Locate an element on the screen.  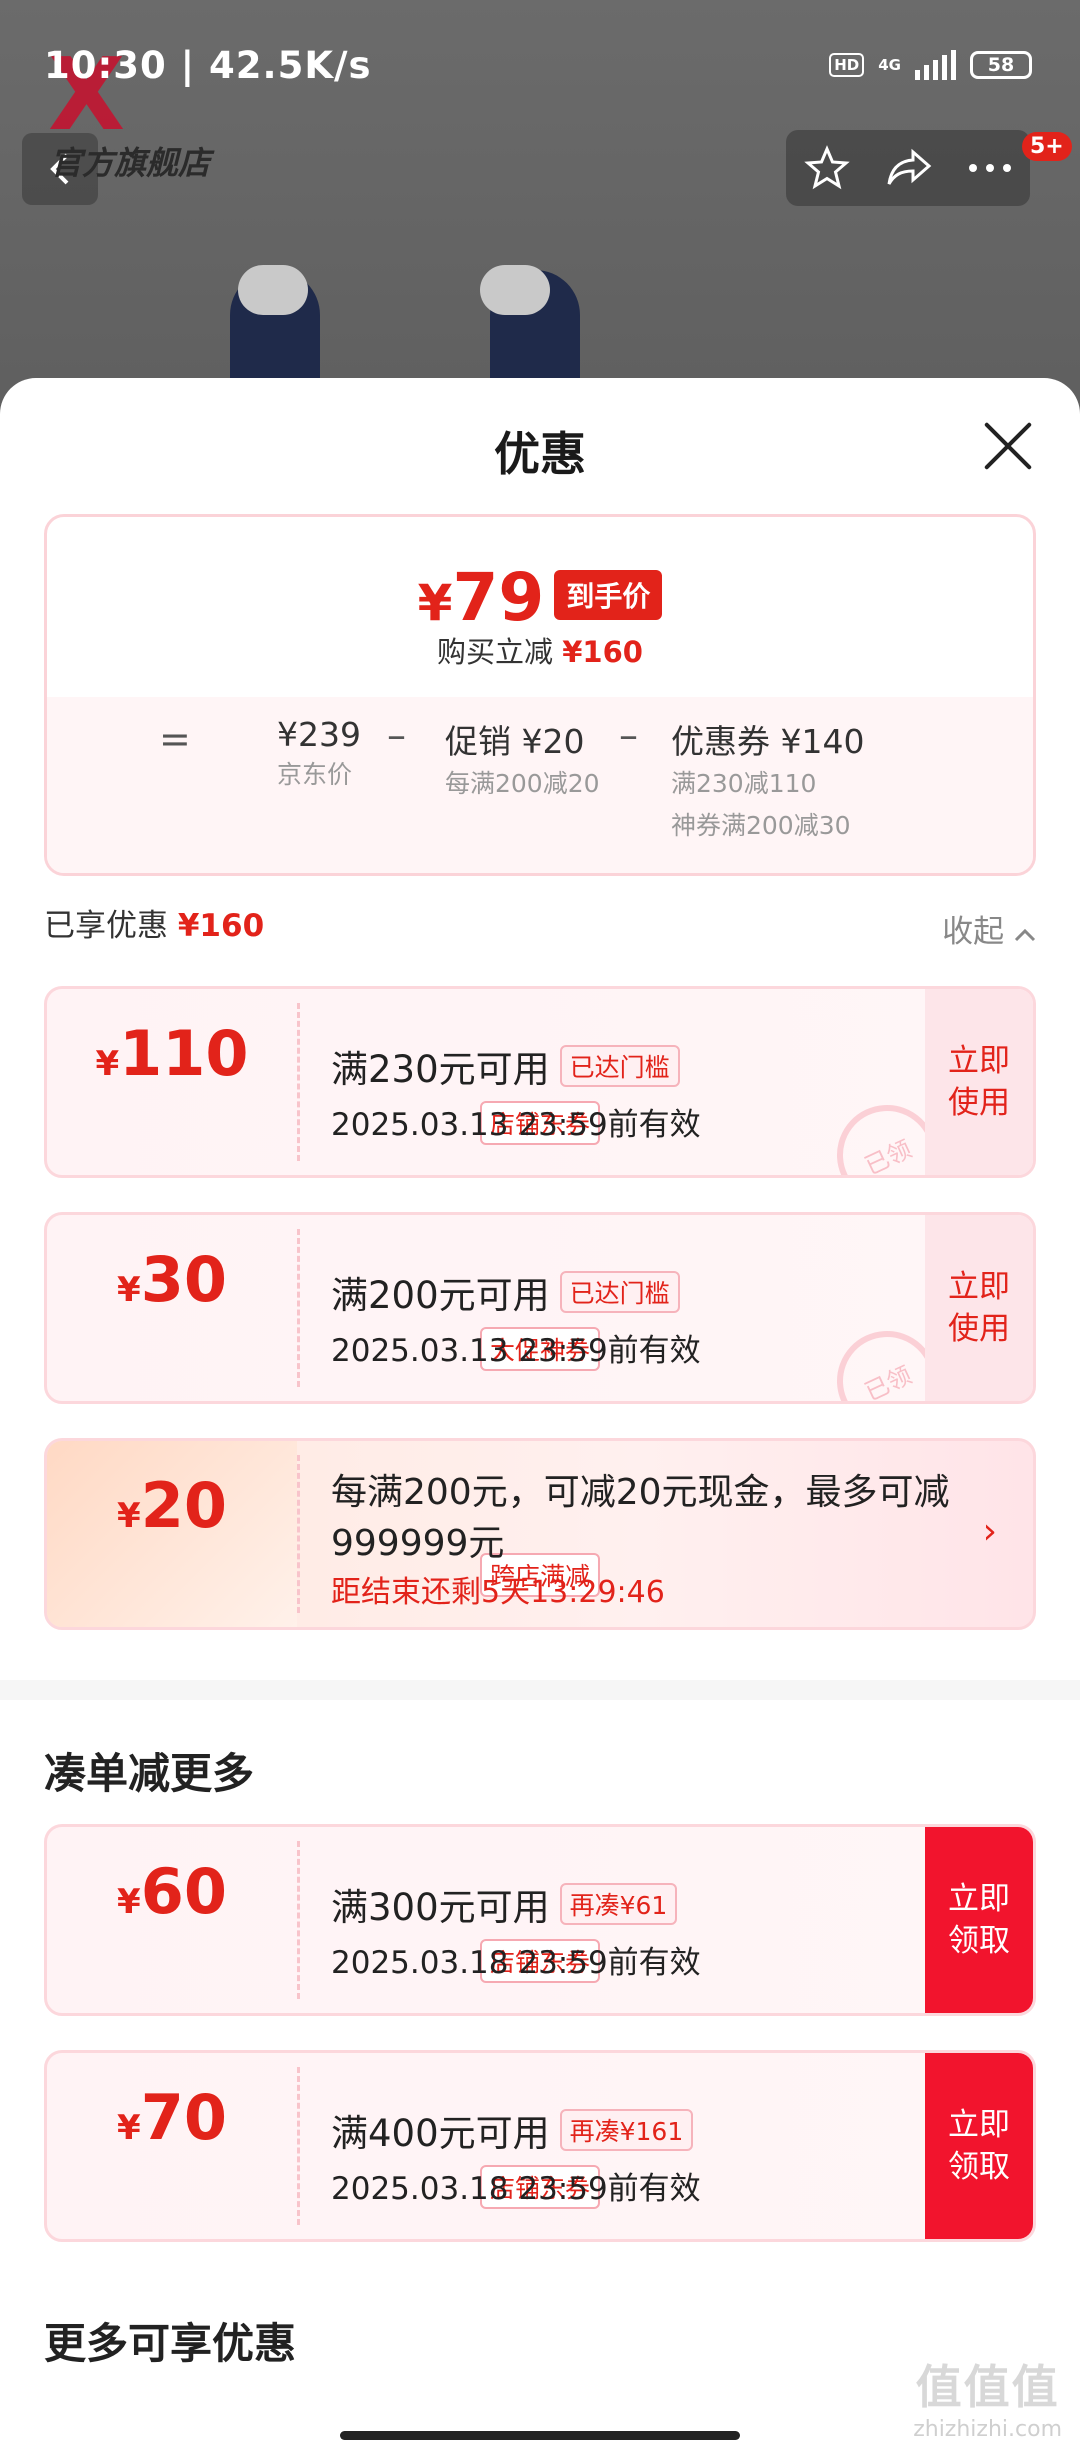
currency-symbol: ¥ is located at coordinates (435, 603).